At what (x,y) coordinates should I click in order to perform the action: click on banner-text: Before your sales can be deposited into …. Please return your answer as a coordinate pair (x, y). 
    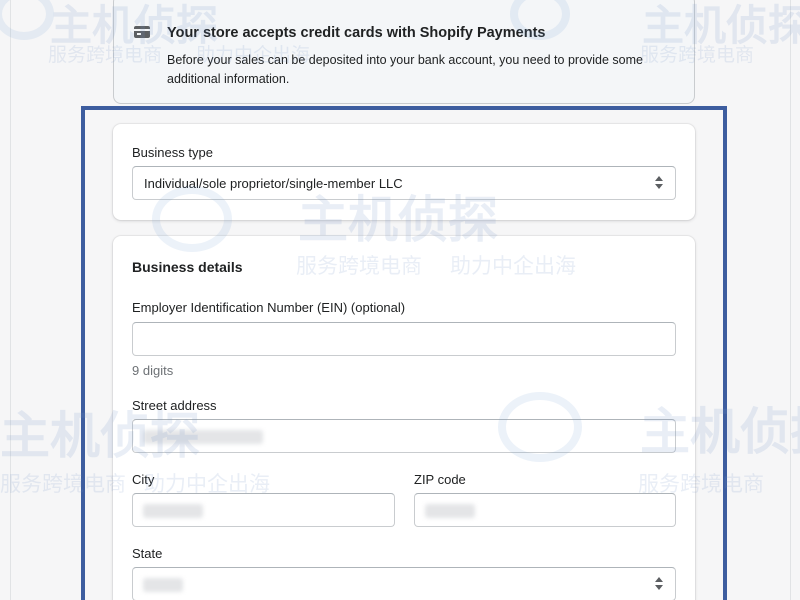
    Looking at the image, I should click on (405, 69).